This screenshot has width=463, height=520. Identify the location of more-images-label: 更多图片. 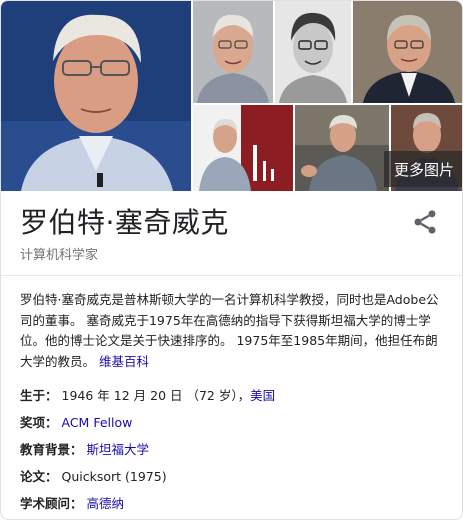
(423, 169).